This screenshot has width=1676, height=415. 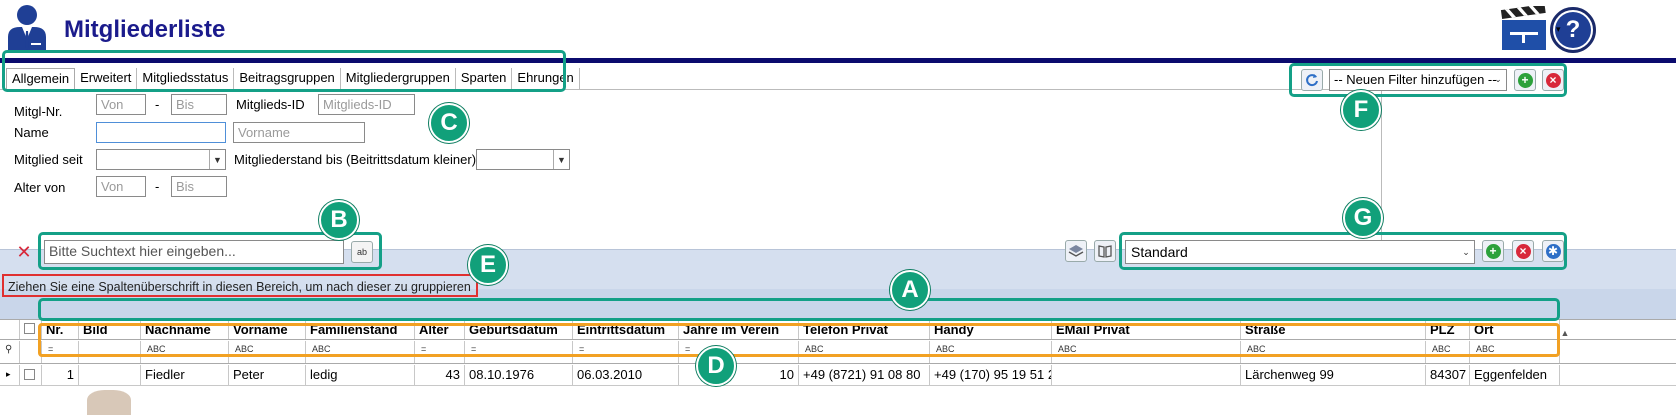 I want to click on annotation-badge-d: D, so click(x=716, y=366).